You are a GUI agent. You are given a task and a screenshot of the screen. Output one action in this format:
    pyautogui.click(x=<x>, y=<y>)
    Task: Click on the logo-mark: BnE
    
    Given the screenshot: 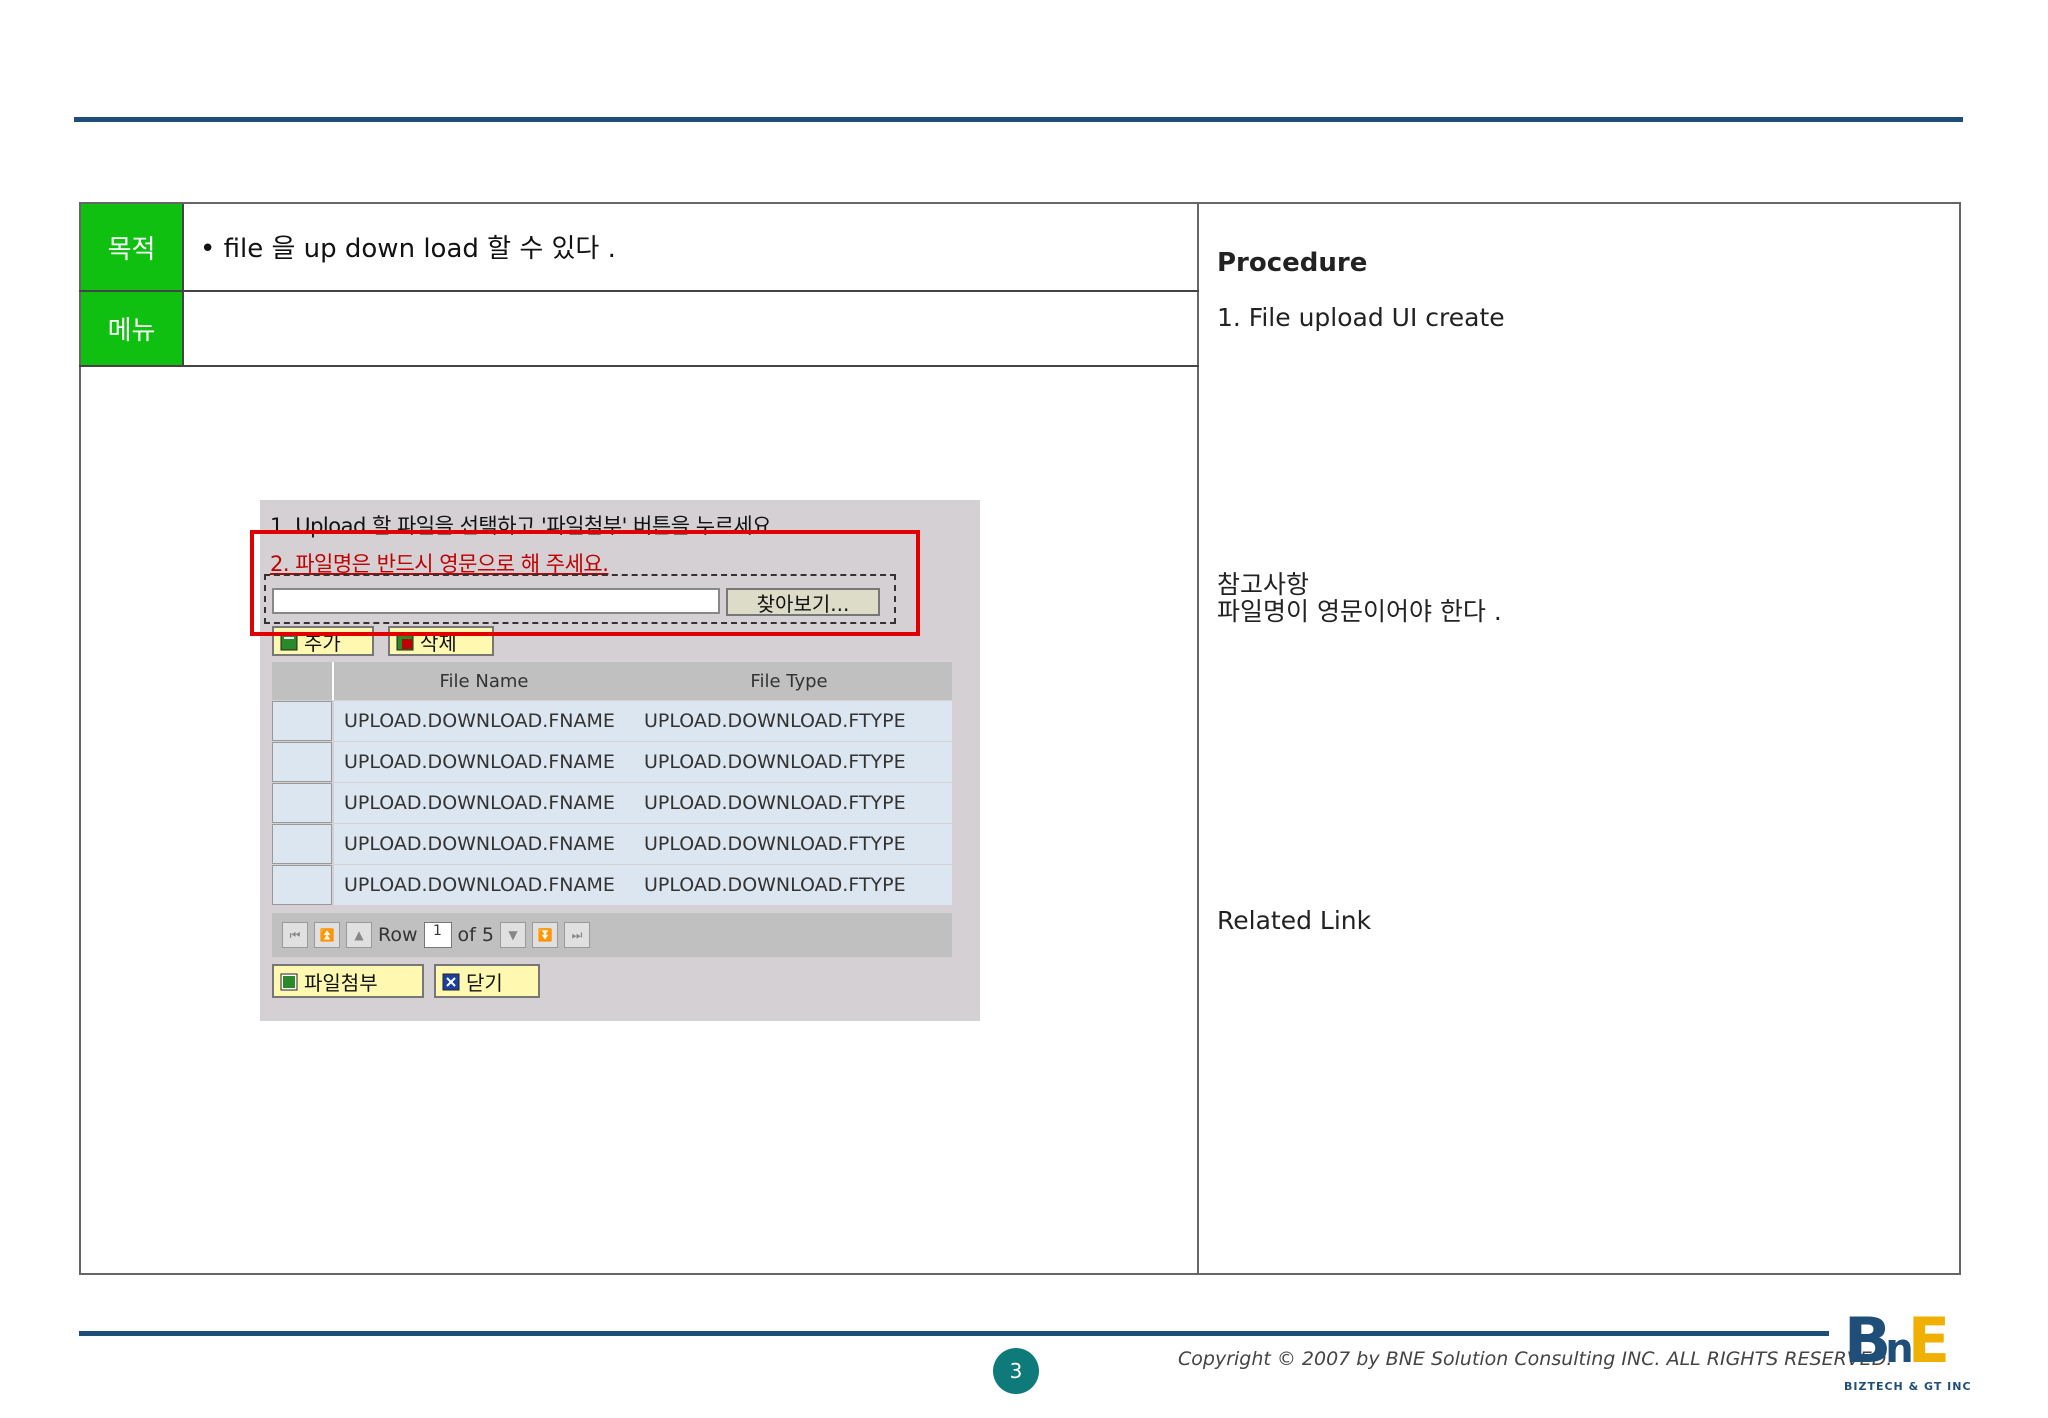 What is the action you would take?
    pyautogui.click(x=1897, y=1340)
    